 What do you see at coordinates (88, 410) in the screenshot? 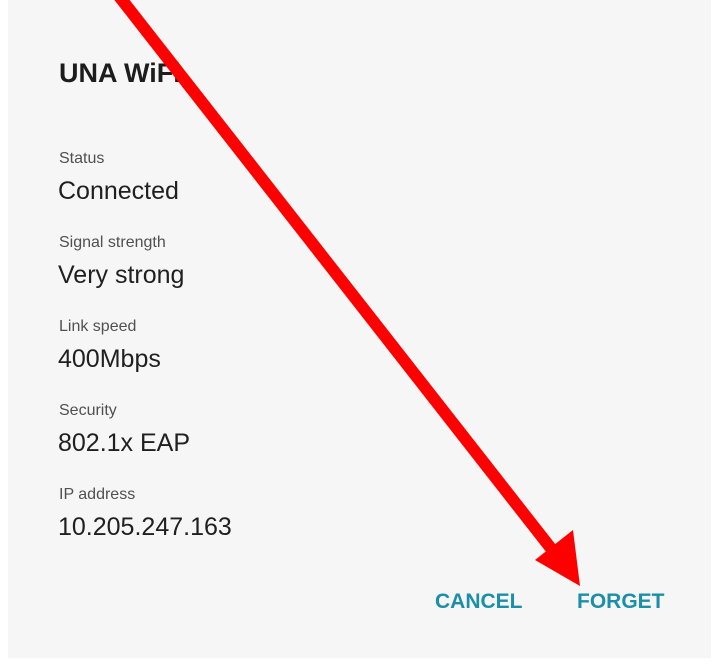
I see `security-label: Security` at bounding box center [88, 410].